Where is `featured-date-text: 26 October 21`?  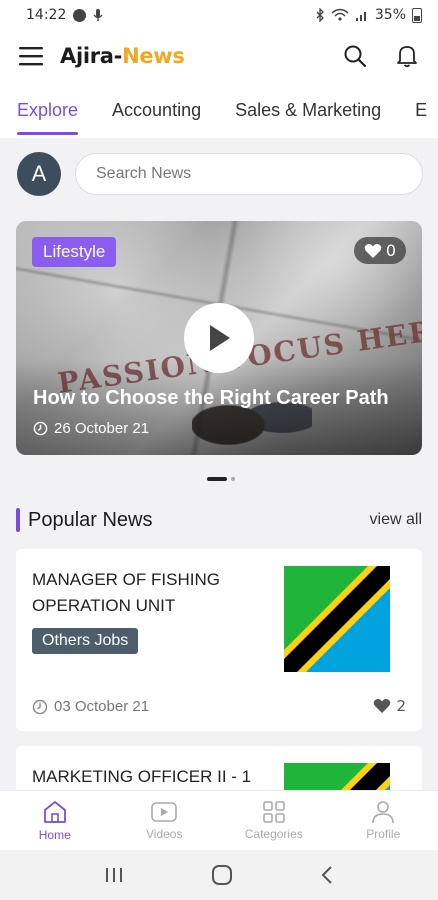 featured-date-text: 26 October 21 is located at coordinates (102, 428).